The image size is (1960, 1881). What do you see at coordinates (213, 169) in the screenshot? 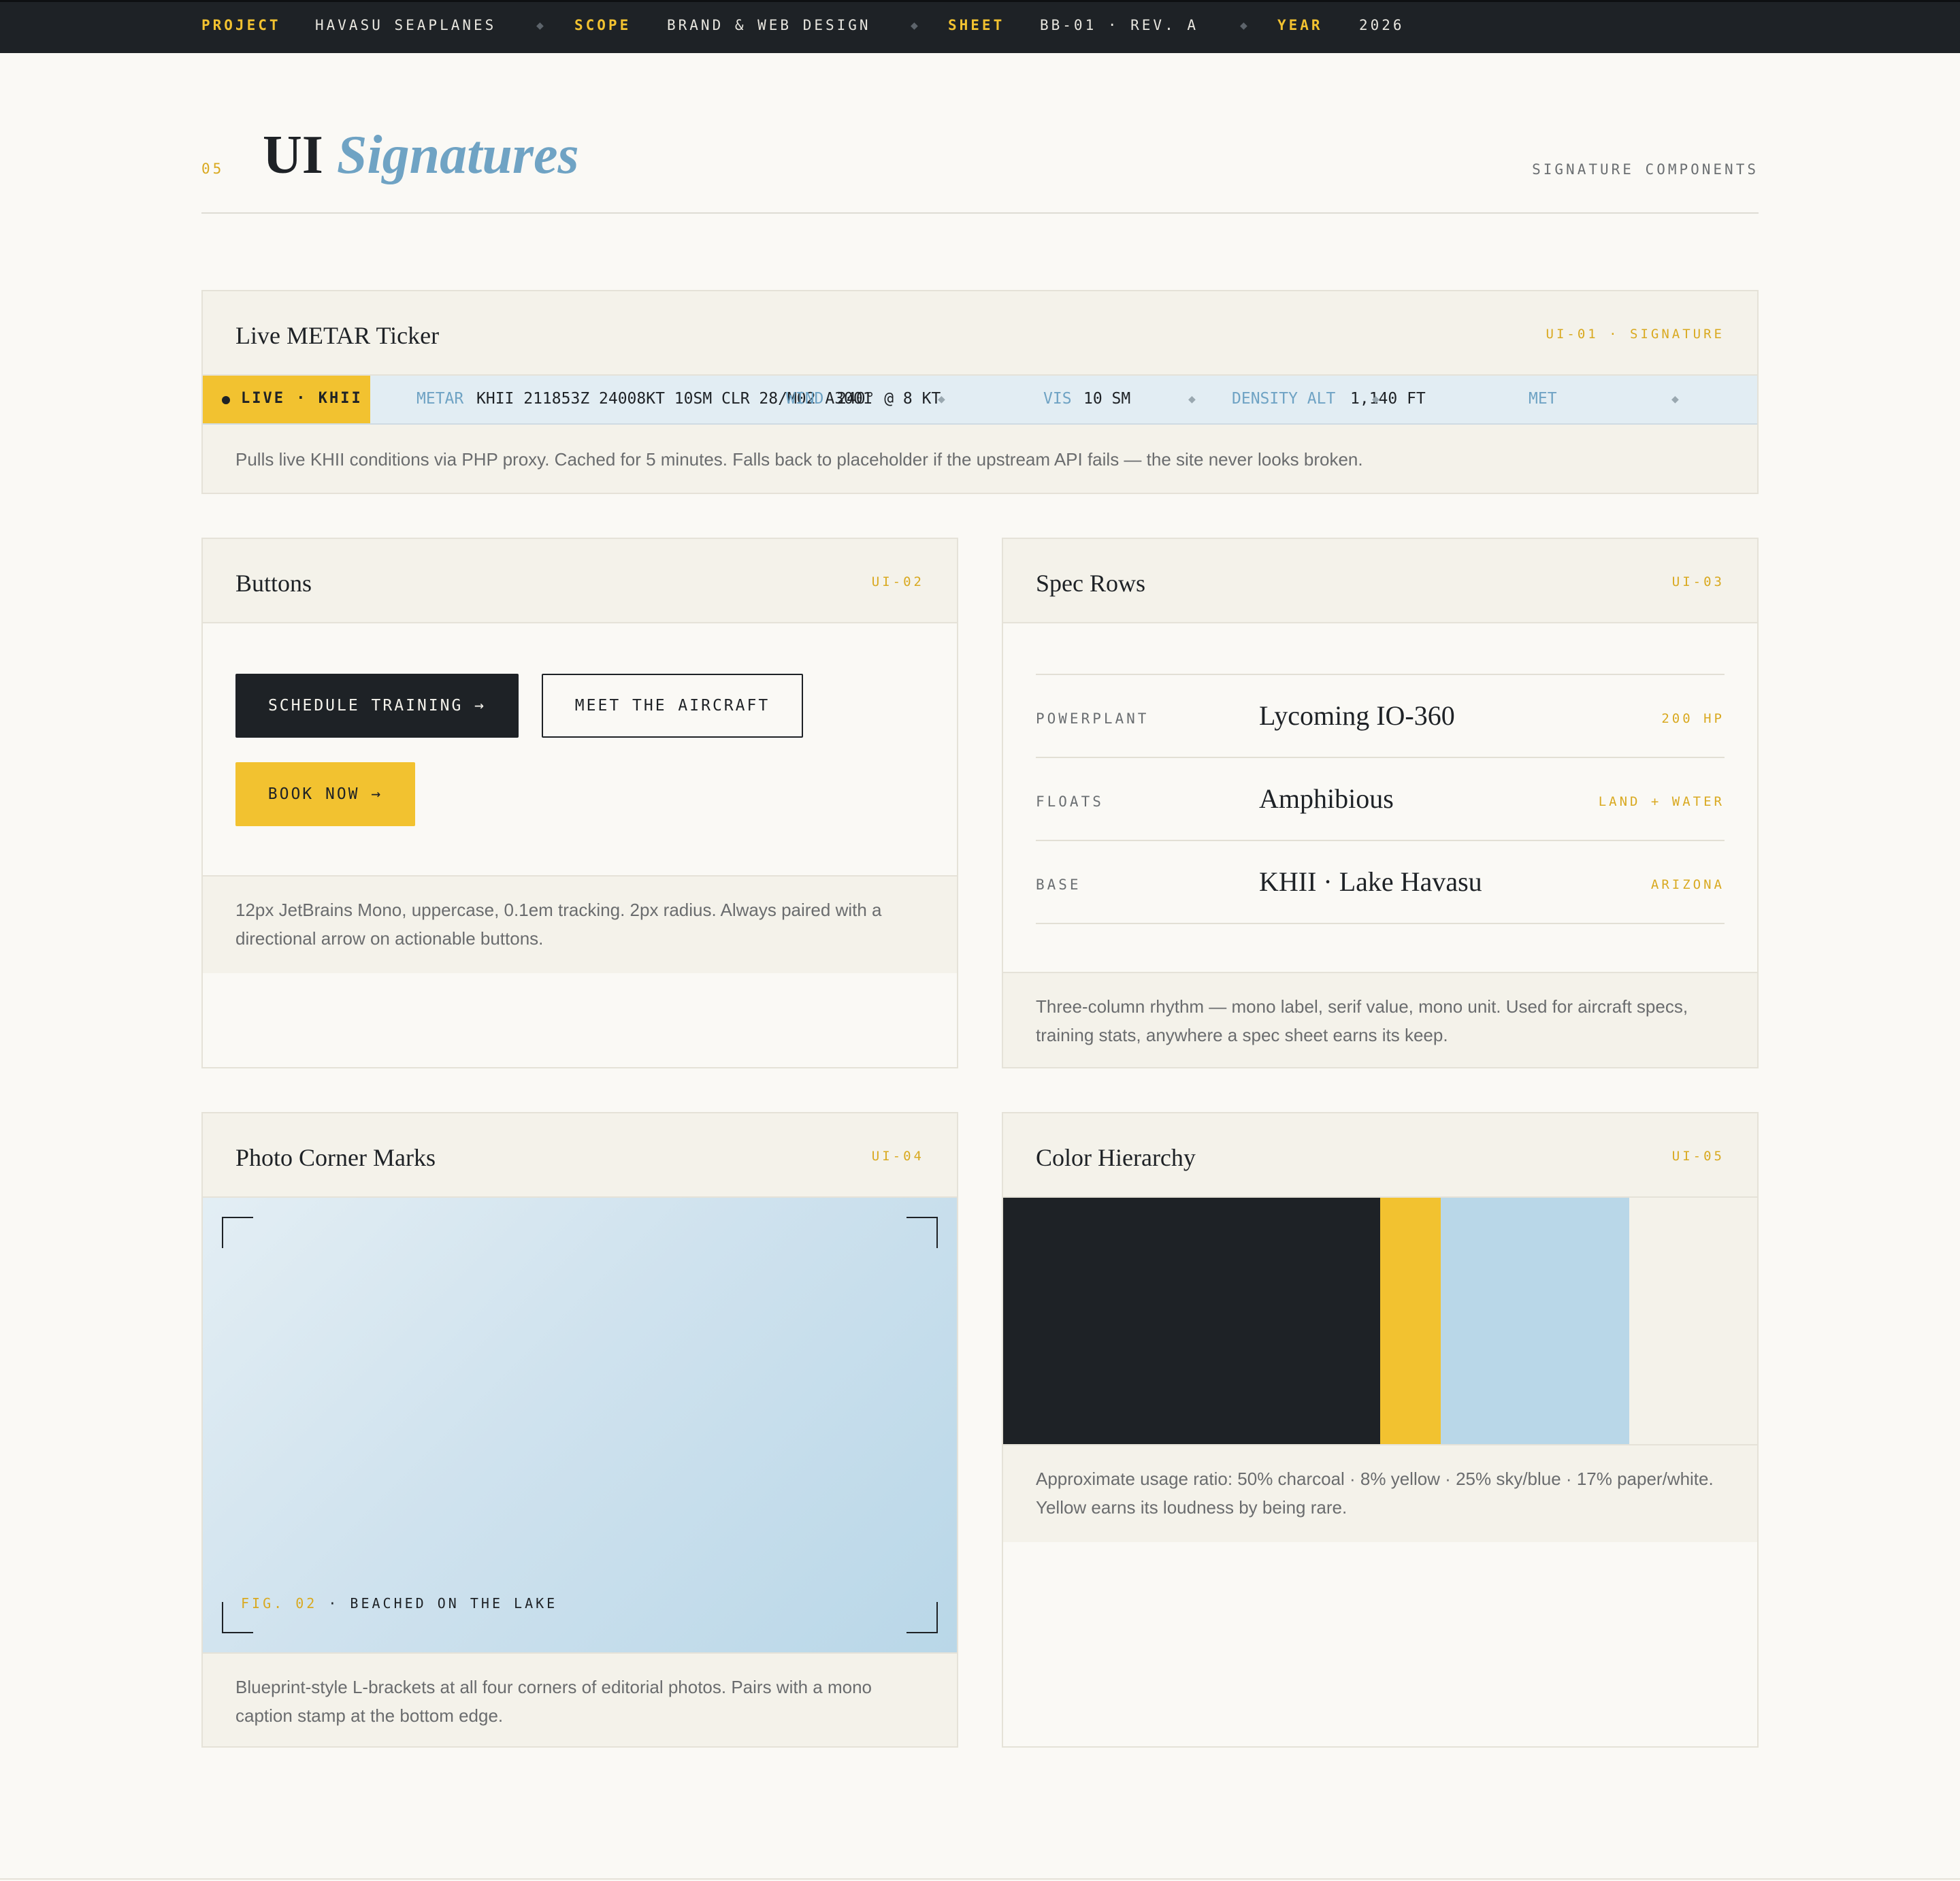
I see `section-number: 05` at bounding box center [213, 169].